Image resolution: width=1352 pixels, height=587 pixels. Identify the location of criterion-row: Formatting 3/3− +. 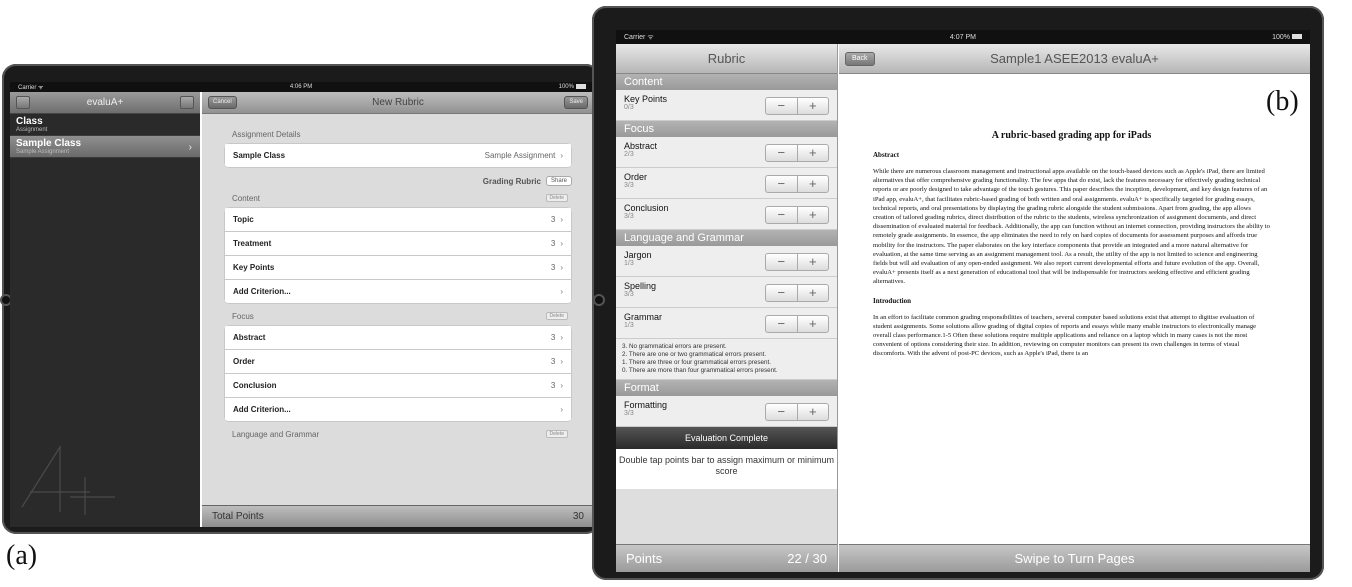
(726, 411).